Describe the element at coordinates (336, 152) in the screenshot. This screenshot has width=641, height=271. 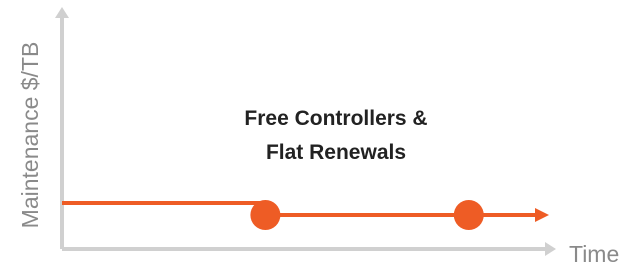
I see `annotation-line-2: Flat Renewals` at that location.